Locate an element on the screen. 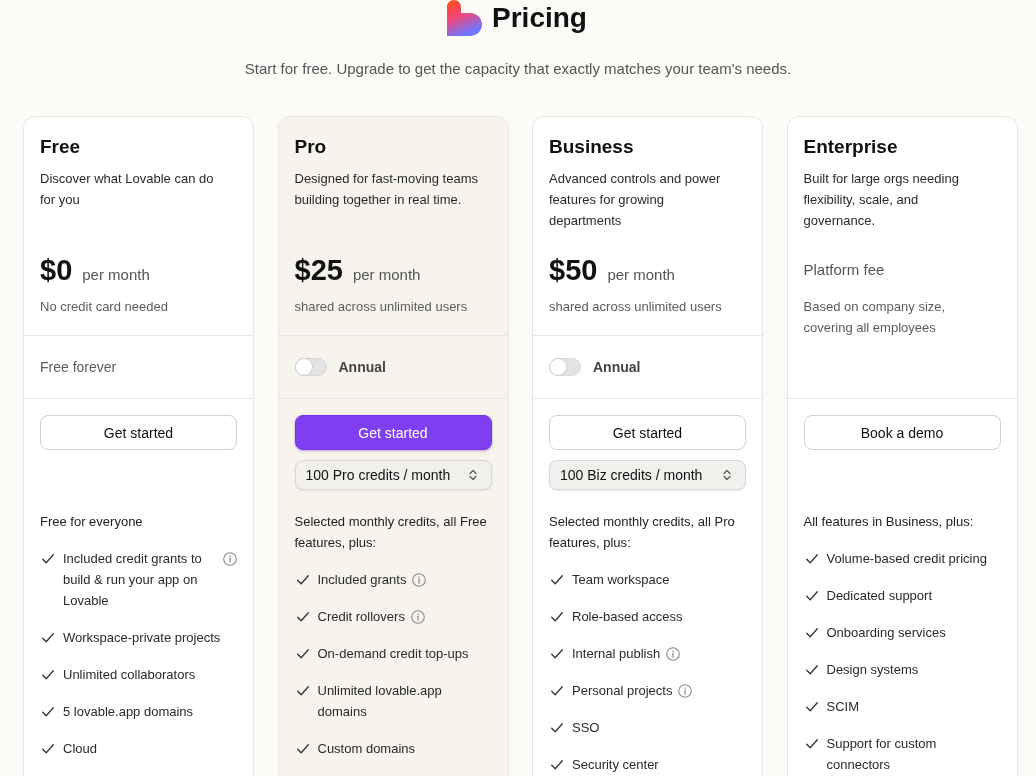  feature-text: Custom domains is located at coordinates (366, 749).